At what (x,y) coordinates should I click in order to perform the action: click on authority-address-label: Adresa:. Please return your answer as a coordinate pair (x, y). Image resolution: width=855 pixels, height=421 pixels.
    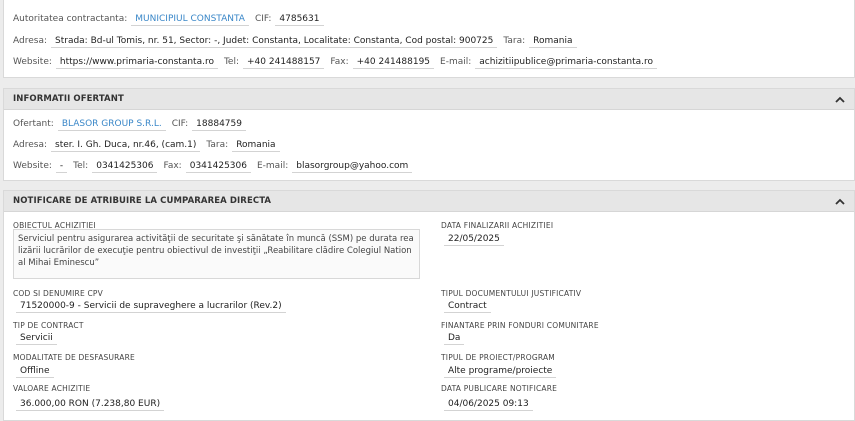
    Looking at the image, I should click on (30, 41).